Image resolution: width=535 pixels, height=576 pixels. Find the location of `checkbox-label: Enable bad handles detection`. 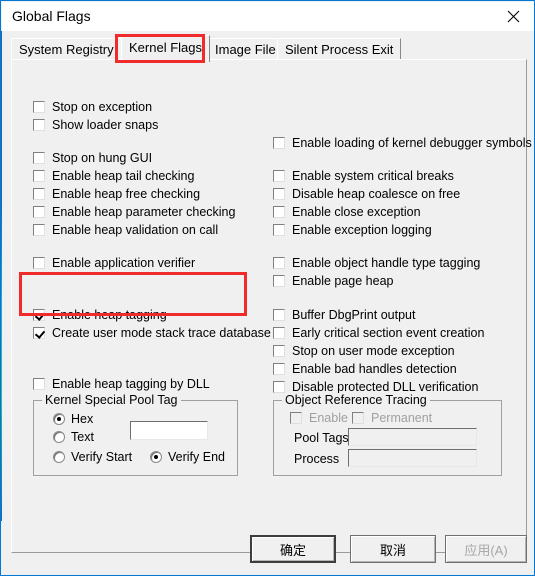

checkbox-label: Enable bad handles detection is located at coordinates (374, 368).